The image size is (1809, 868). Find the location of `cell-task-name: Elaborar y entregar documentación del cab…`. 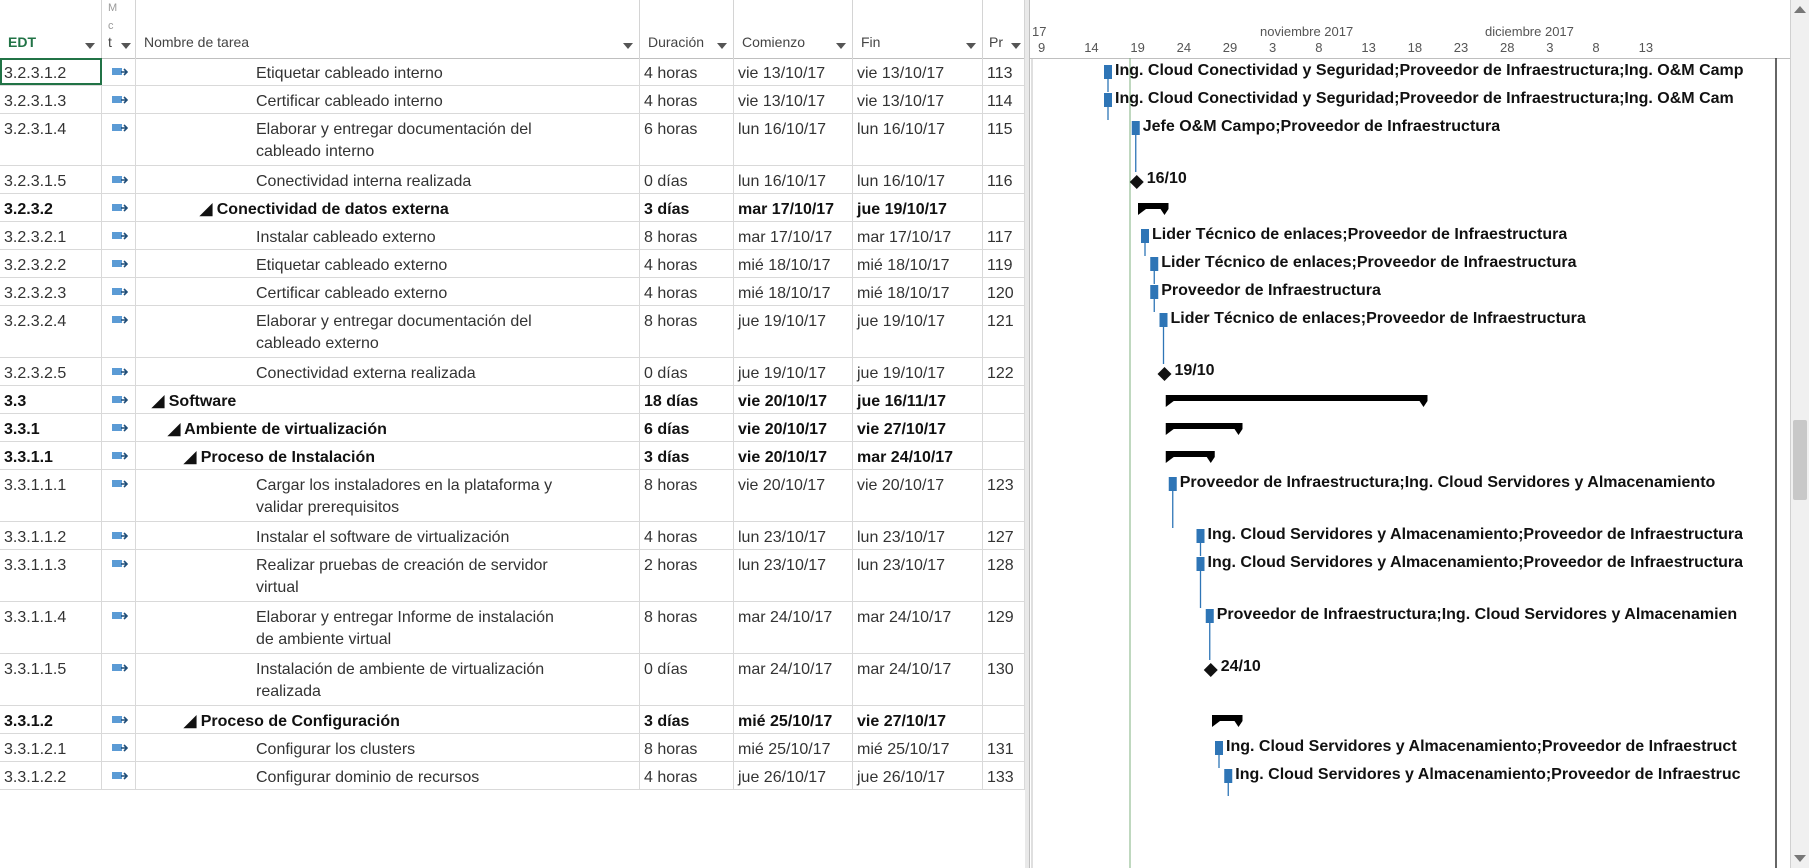

cell-task-name: Elaborar y entregar documentación del cab… is located at coordinates (388, 331).